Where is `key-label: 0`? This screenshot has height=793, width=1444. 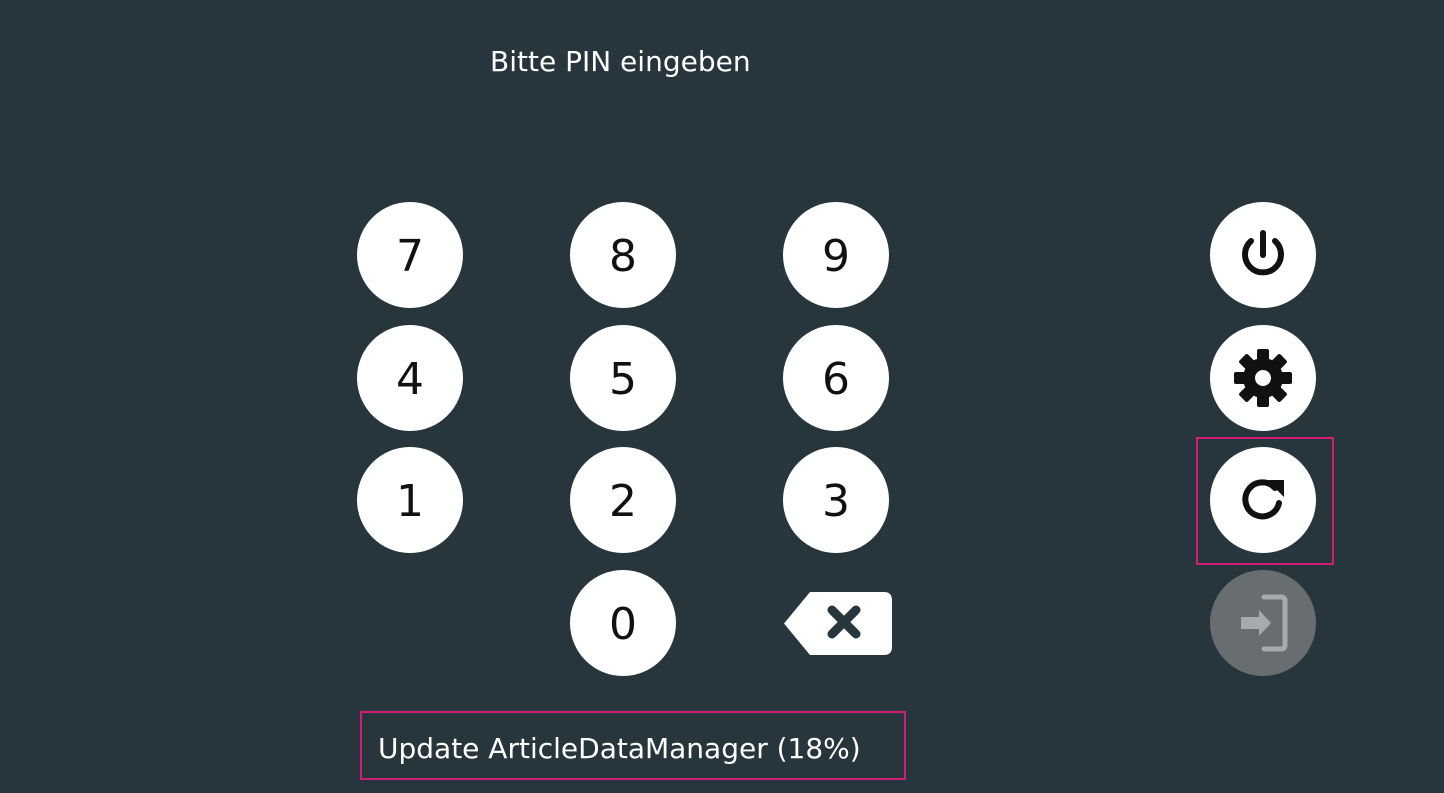
key-label: 0 is located at coordinates (623, 624).